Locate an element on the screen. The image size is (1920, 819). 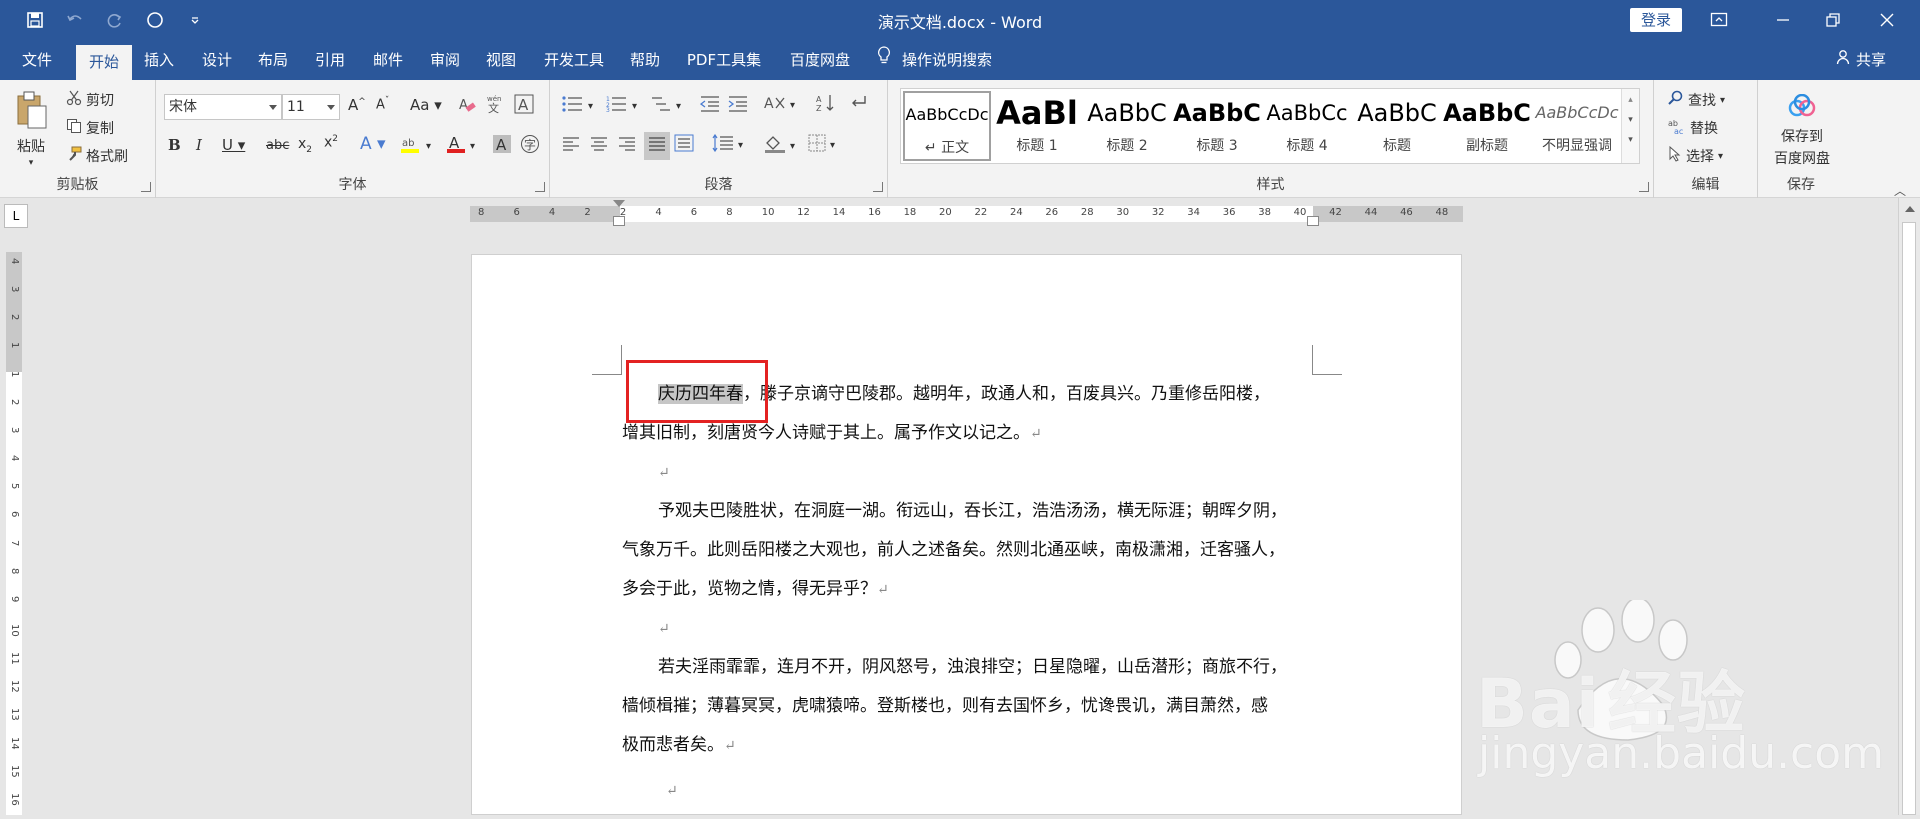
decrease-indent-icon is located at coordinates (709, 106).